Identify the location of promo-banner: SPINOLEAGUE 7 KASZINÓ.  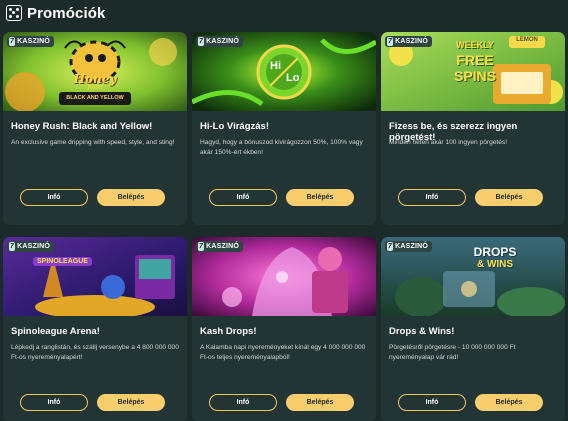
(95, 276).